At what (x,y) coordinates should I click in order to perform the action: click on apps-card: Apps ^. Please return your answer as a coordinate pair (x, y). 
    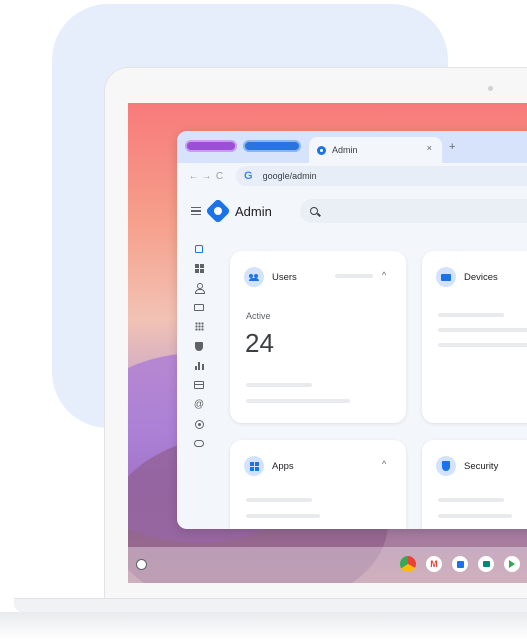
    Looking at the image, I should click on (318, 484).